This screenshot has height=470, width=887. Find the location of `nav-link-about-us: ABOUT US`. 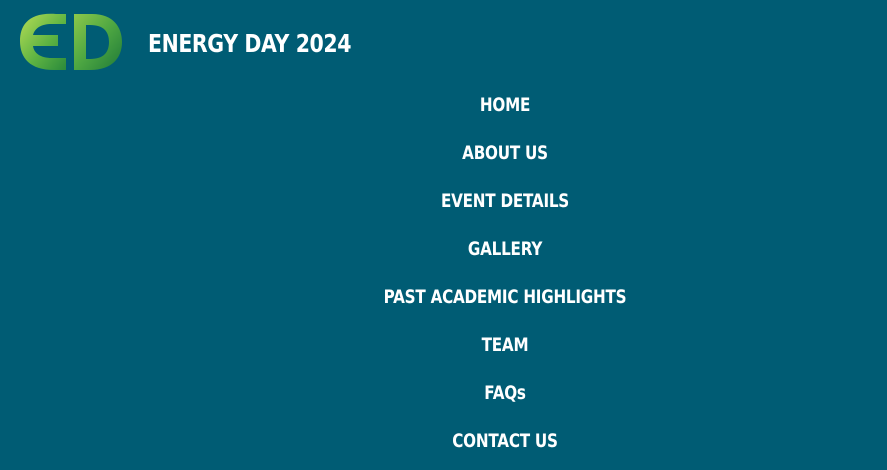

nav-link-about-us: ABOUT US is located at coordinates (505, 153).